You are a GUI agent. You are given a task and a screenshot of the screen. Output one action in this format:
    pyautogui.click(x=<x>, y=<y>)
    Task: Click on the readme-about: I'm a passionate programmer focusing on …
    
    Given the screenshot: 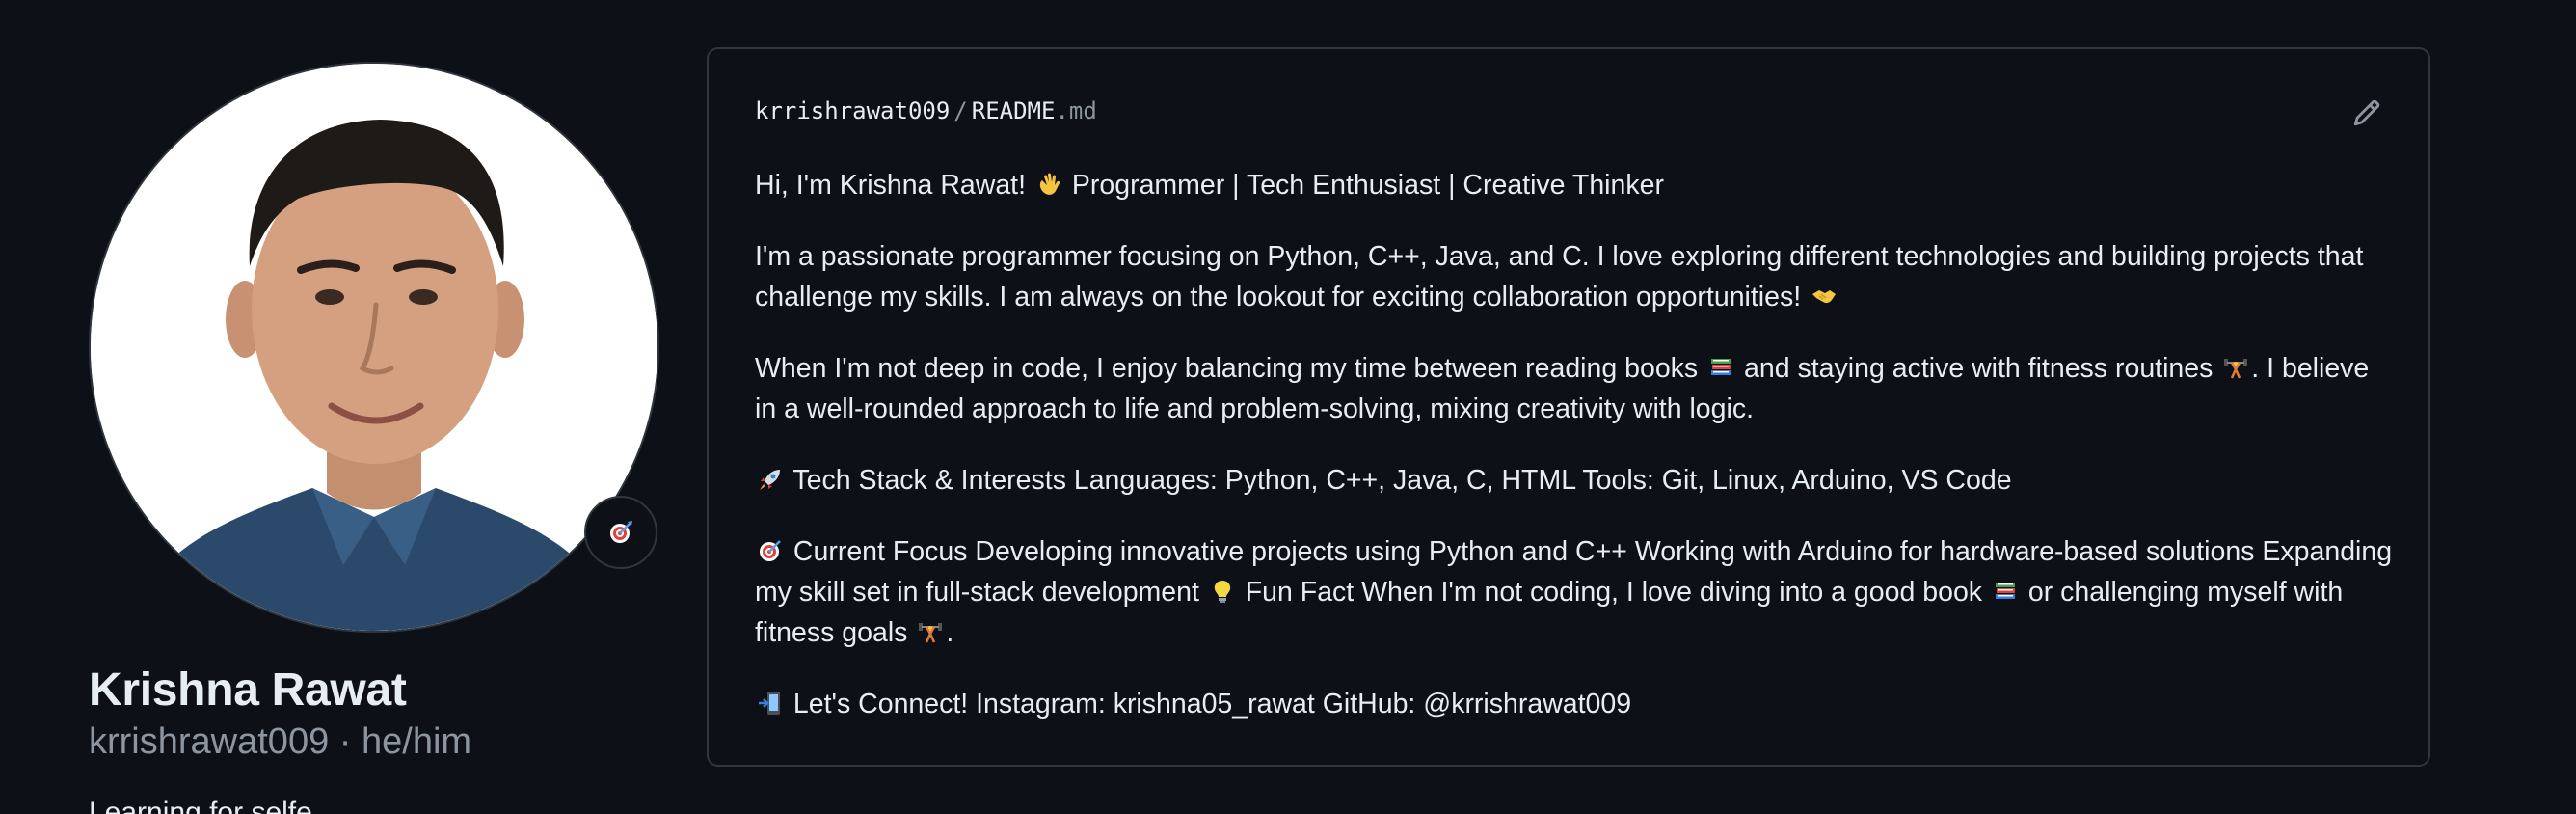 What is the action you would take?
    pyautogui.click(x=1575, y=276)
    